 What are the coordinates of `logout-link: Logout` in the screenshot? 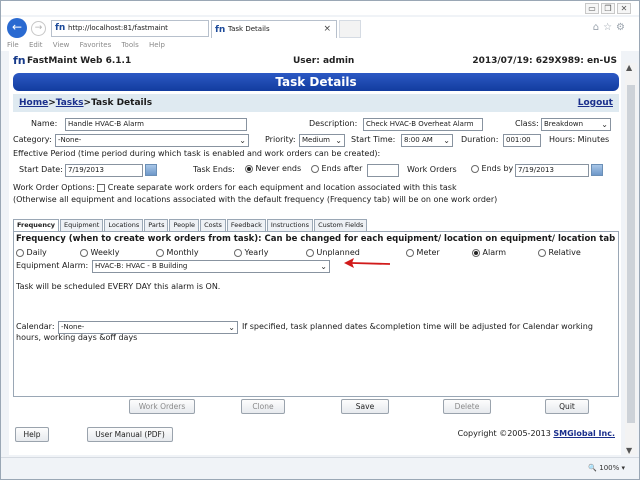 It's located at (595, 103).